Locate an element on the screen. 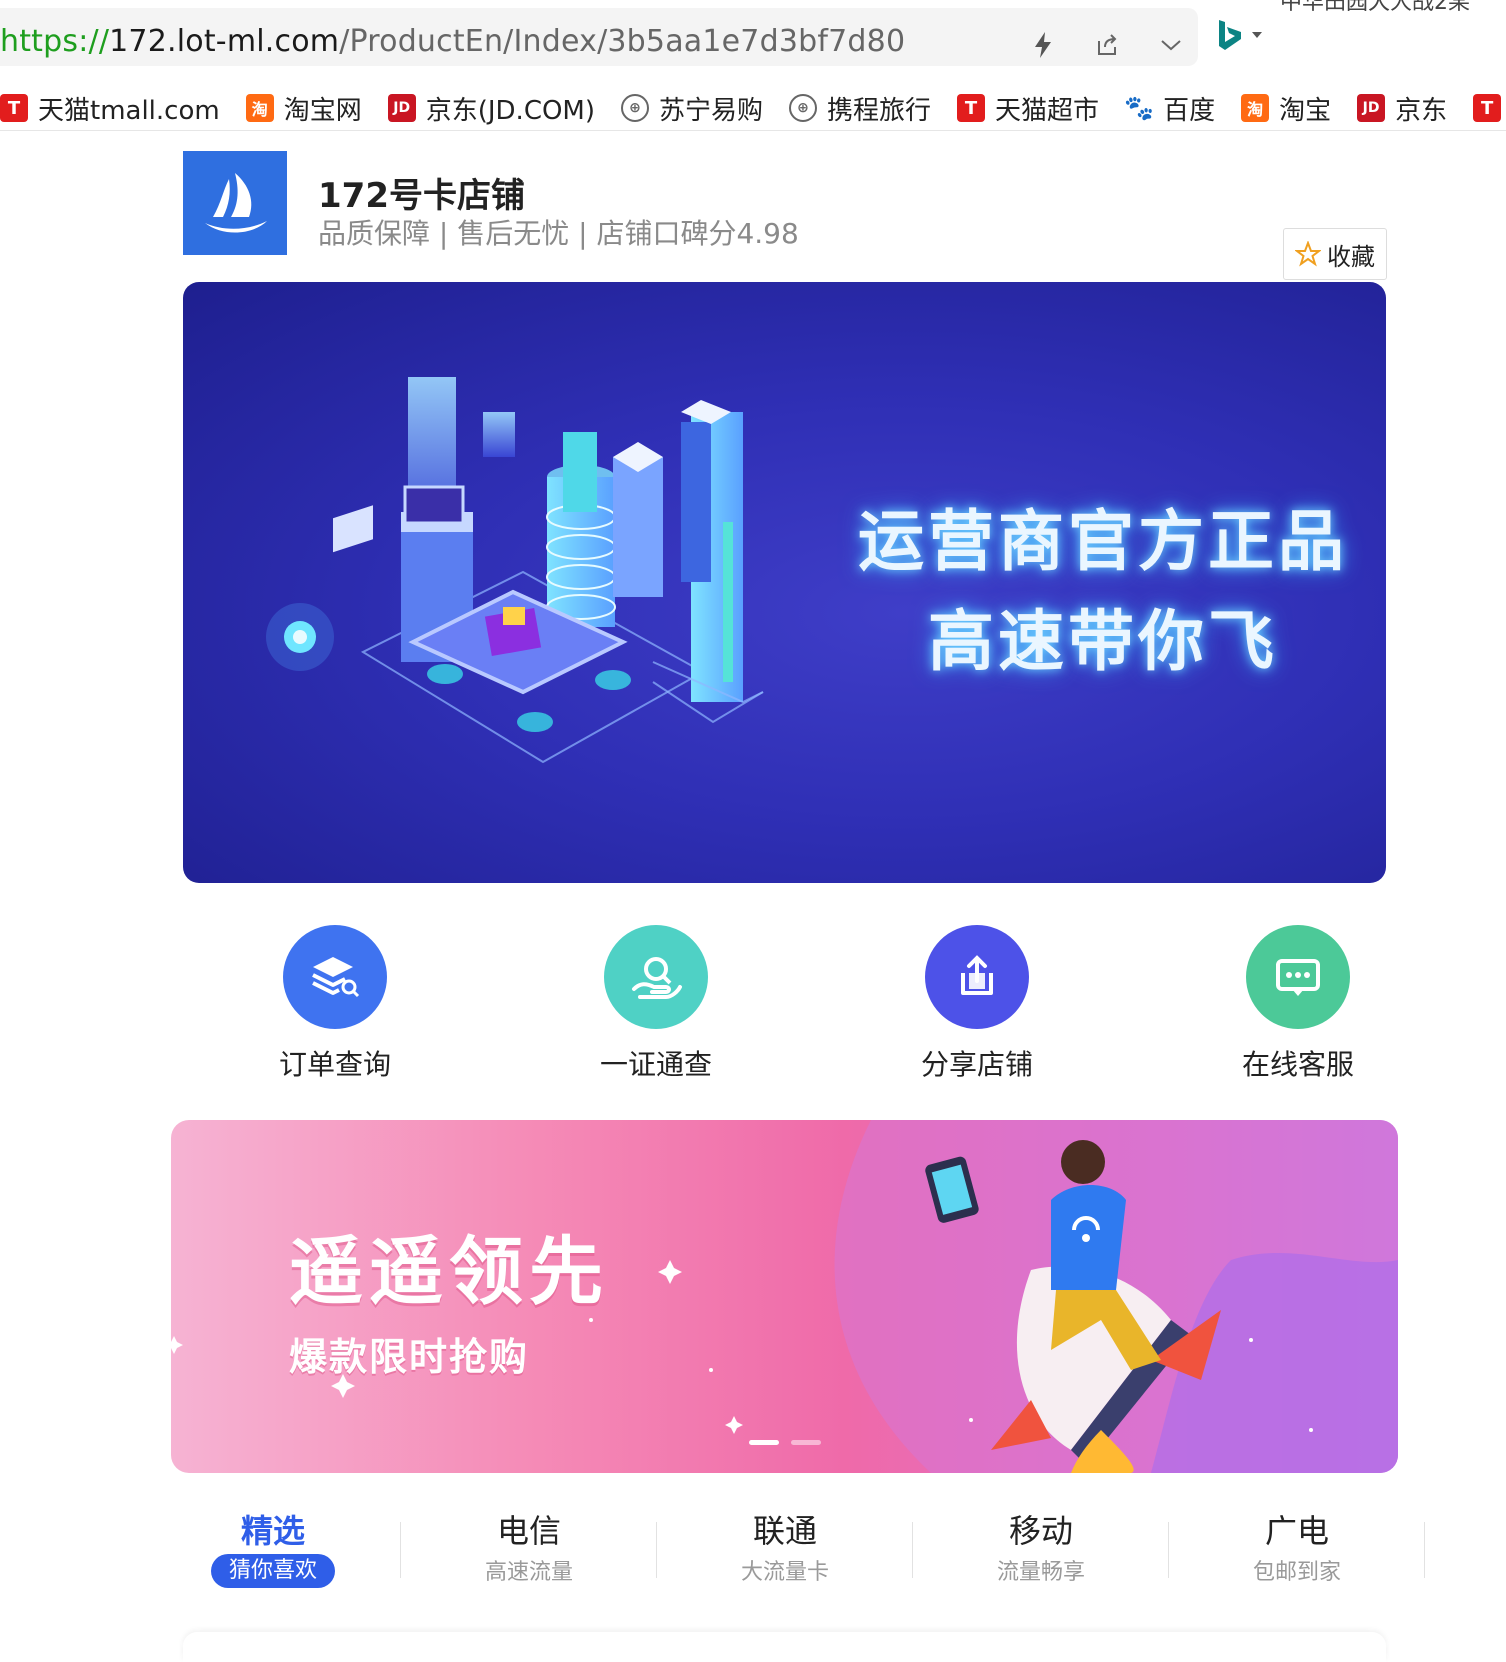 The width and height of the screenshot is (1506, 1662). bookmark-label: 京东(JD.COM) is located at coordinates (510, 110).